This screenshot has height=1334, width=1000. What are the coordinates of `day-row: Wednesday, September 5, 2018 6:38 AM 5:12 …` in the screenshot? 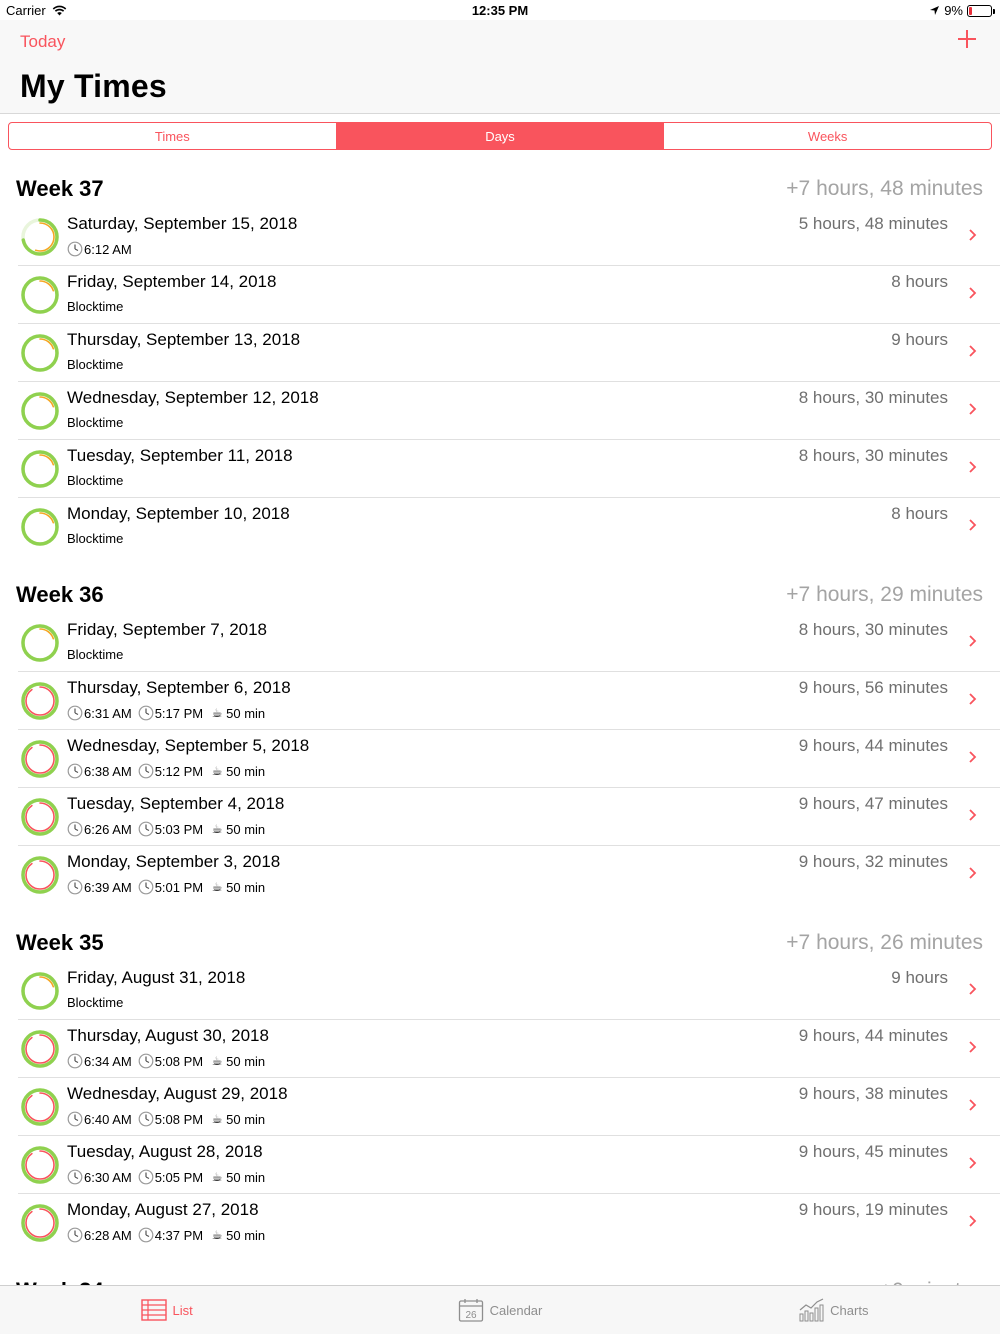 It's located at (500, 759).